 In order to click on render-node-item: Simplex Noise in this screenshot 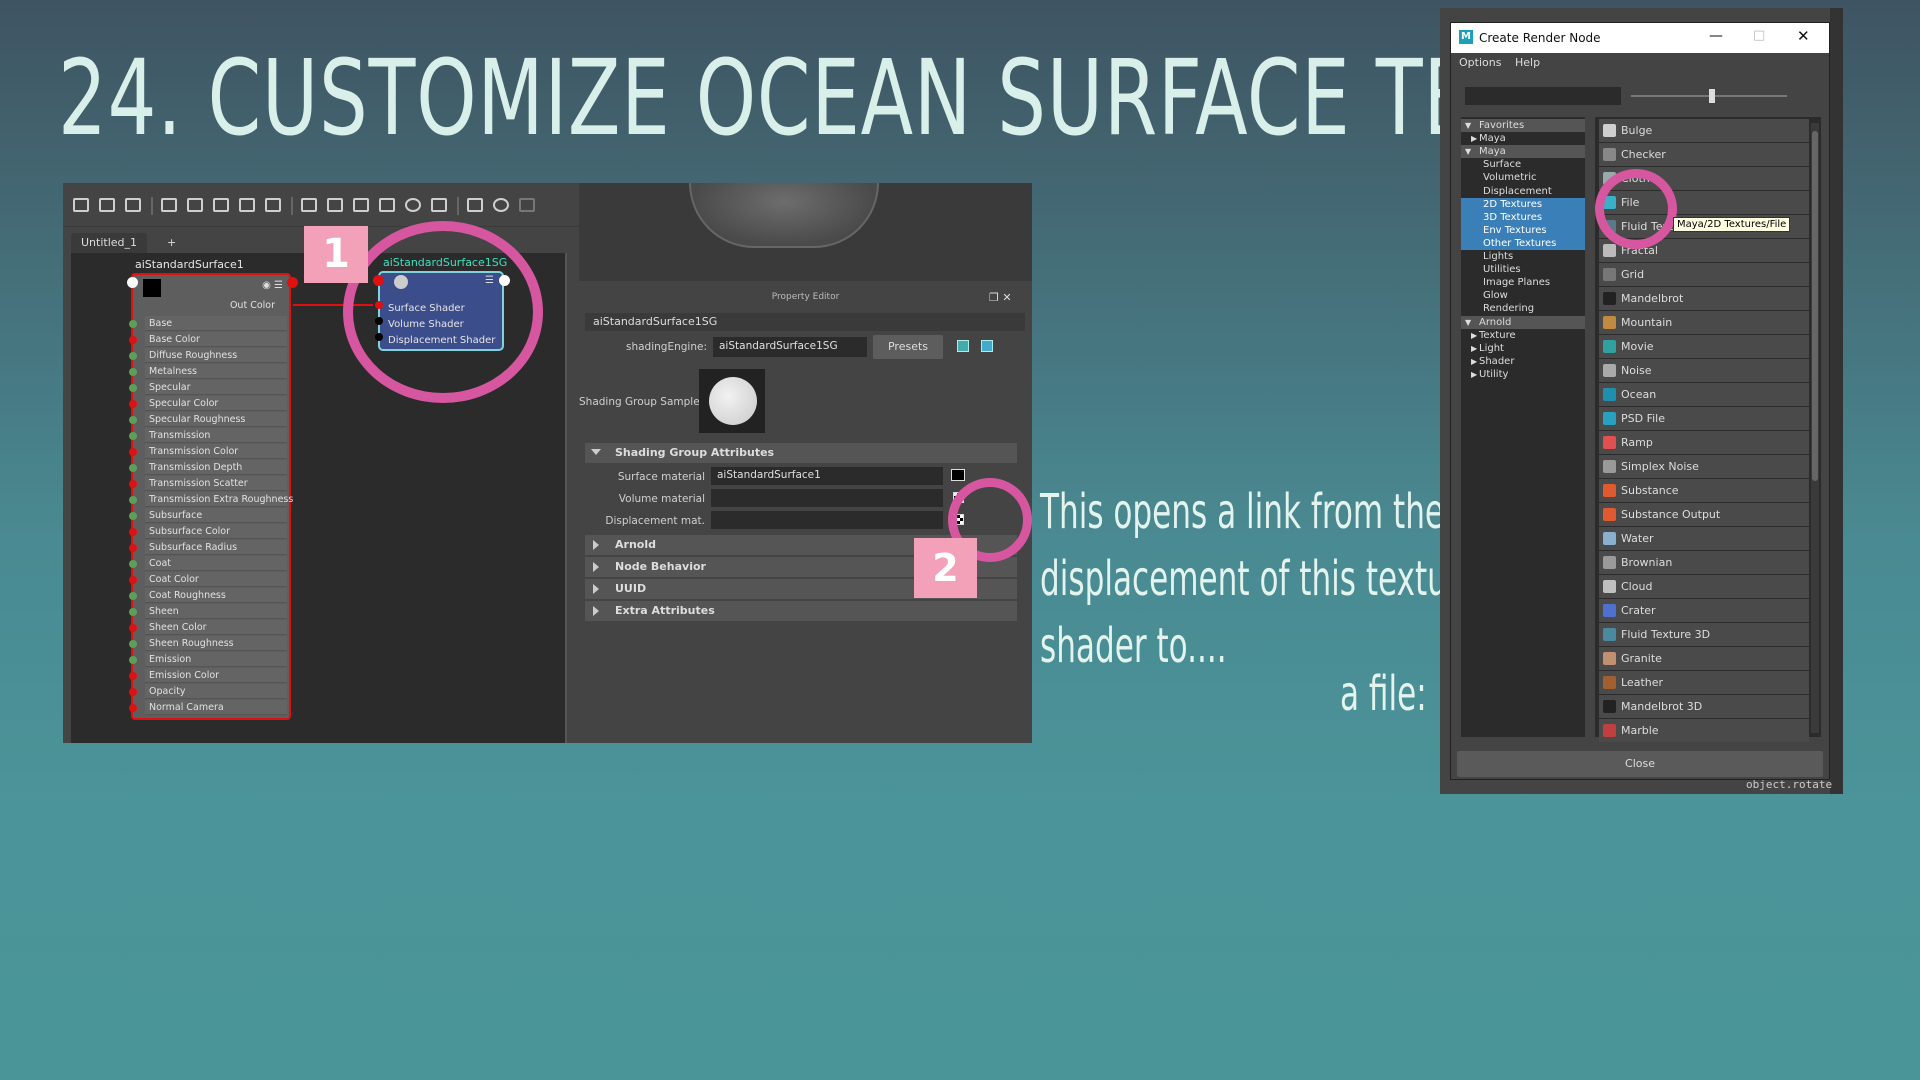, I will do `click(1704, 466)`.